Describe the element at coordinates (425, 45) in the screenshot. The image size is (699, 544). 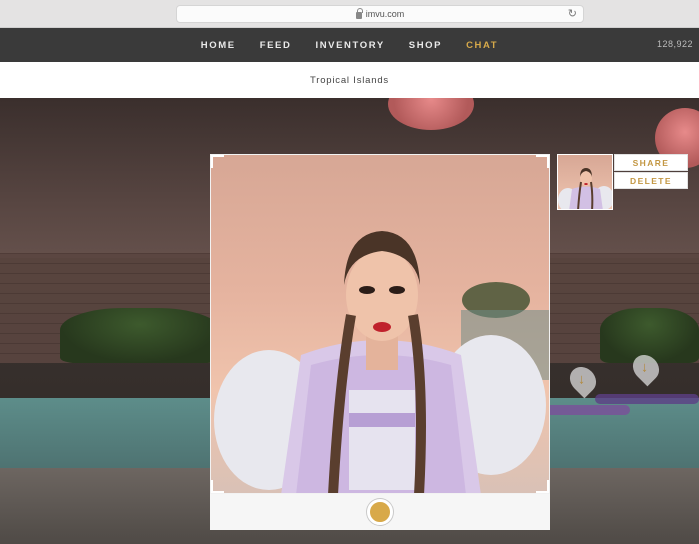
I see `nav-shop: SHOP` at that location.